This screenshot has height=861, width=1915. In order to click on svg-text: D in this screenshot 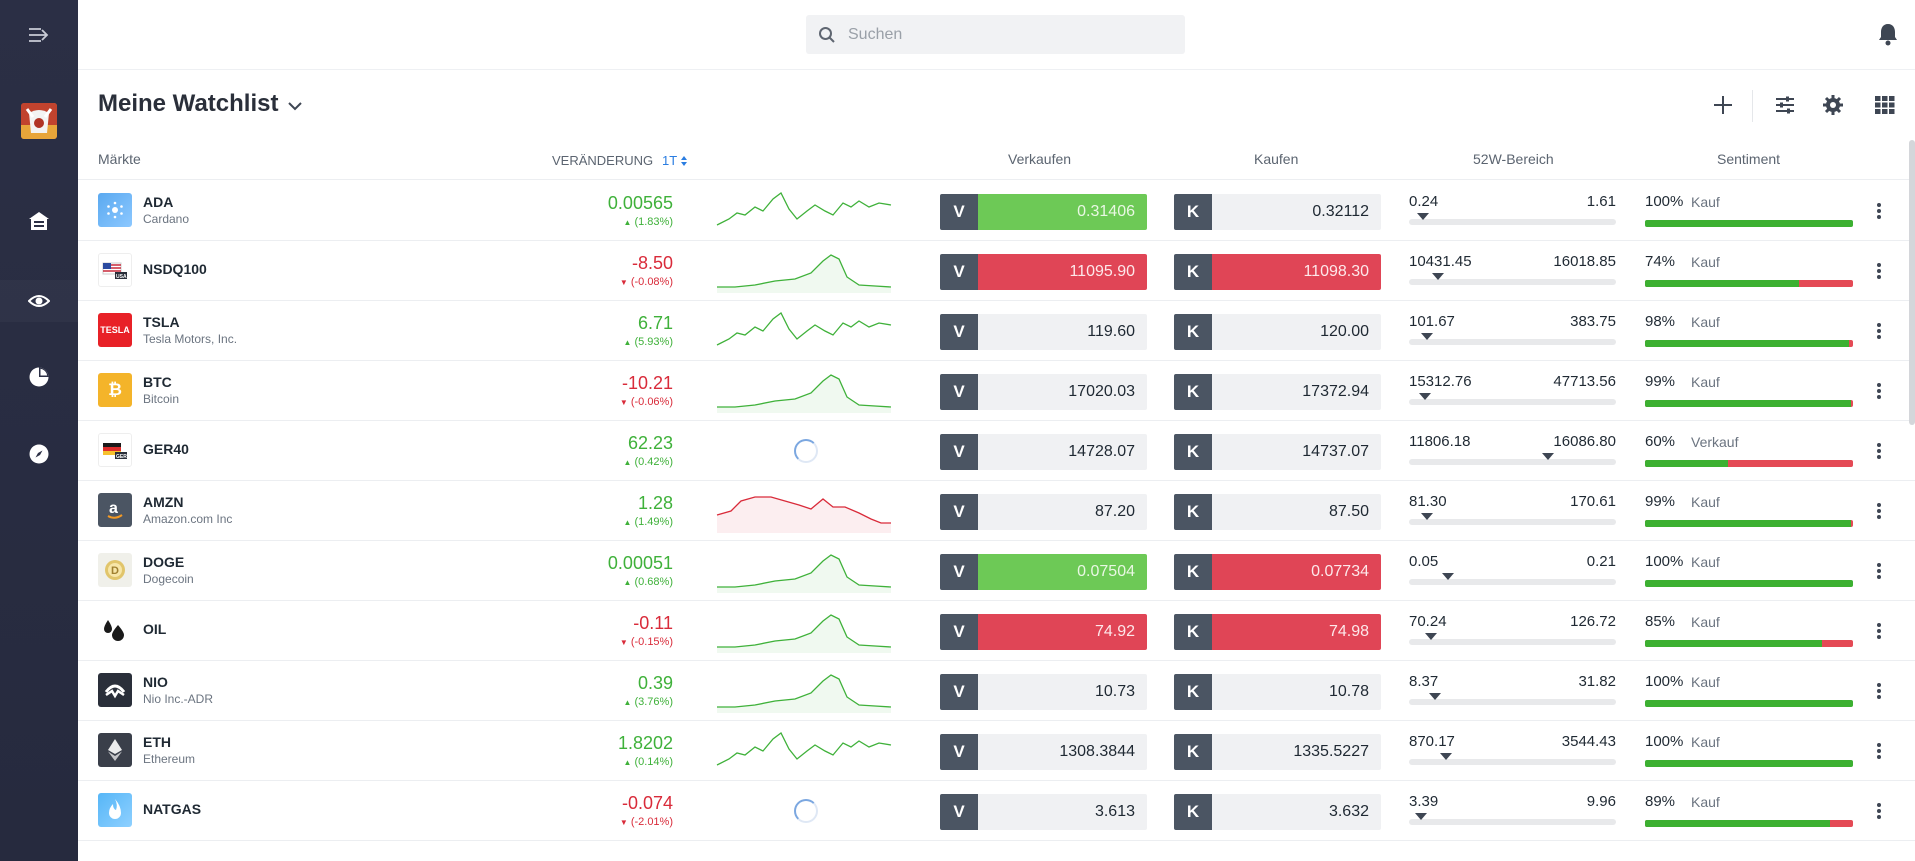, I will do `click(115, 571)`.